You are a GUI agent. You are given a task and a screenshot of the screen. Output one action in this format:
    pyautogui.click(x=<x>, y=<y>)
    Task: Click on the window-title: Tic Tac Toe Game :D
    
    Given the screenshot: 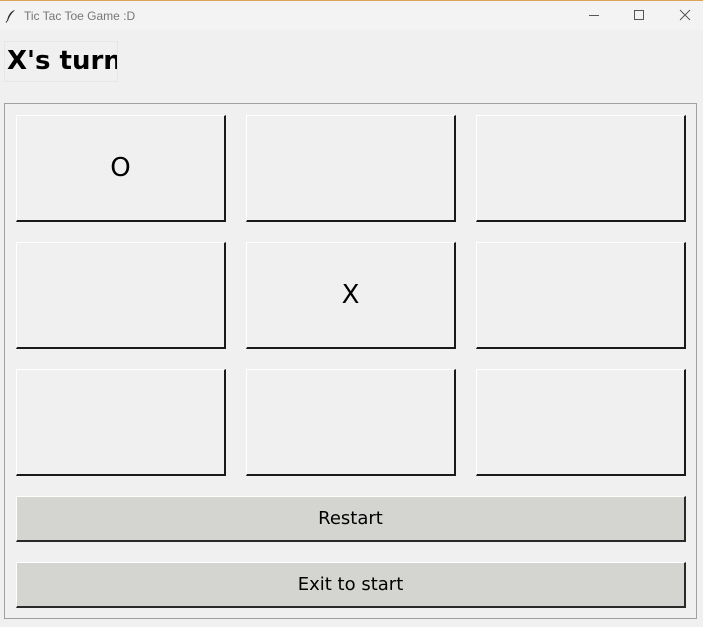 What is the action you would take?
    pyautogui.click(x=80, y=16)
    